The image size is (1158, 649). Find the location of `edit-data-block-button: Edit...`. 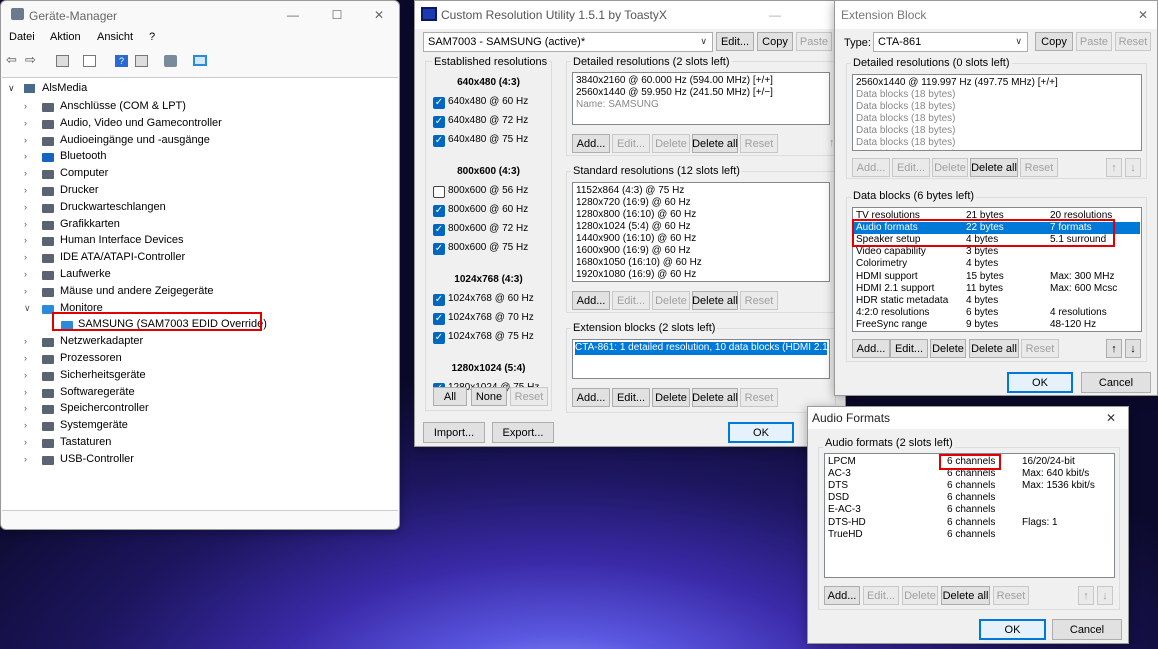

edit-data-block-button: Edit... is located at coordinates (909, 348).